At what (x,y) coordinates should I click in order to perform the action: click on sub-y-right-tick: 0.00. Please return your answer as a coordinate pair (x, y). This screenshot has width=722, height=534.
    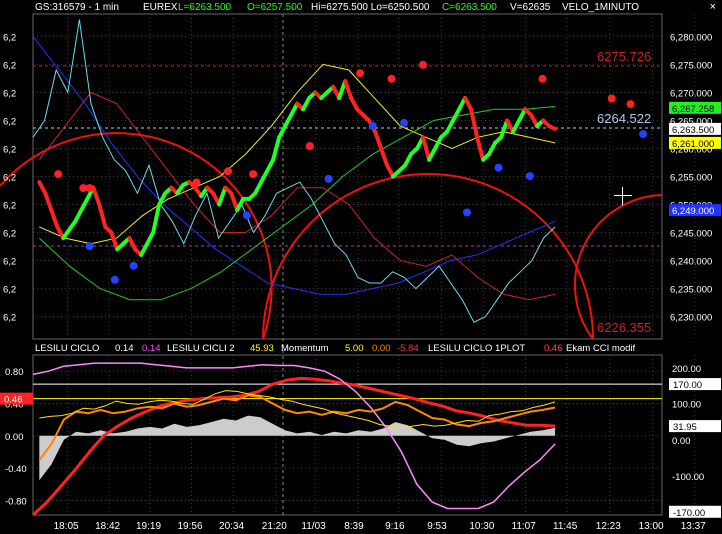
    Looking at the image, I should click on (681, 441).